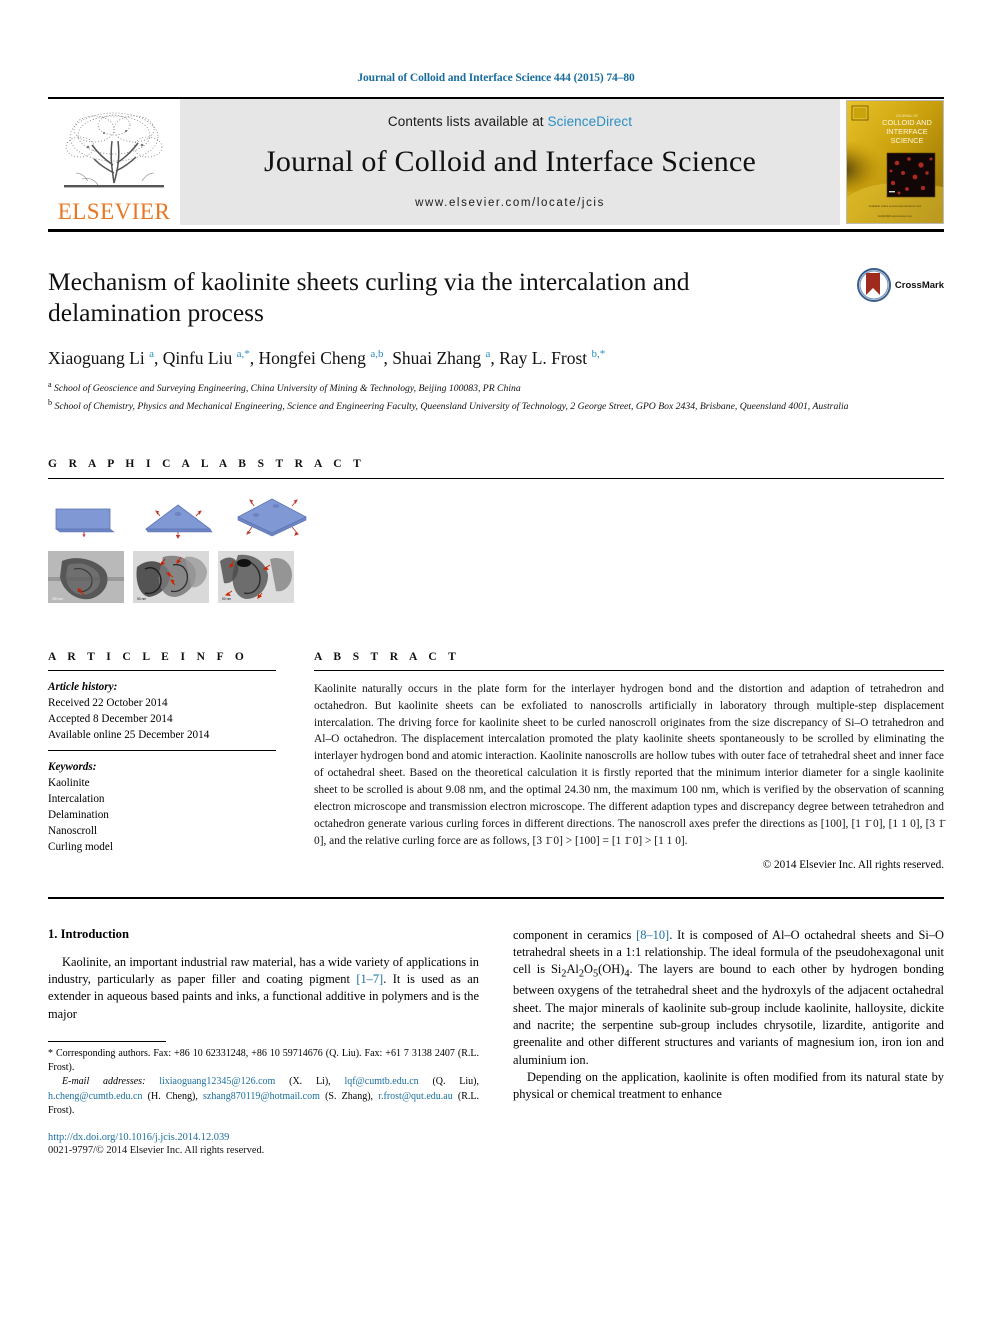  Describe the element at coordinates (78, 815) in the screenshot. I see `keyword-item: Delamination` at that location.